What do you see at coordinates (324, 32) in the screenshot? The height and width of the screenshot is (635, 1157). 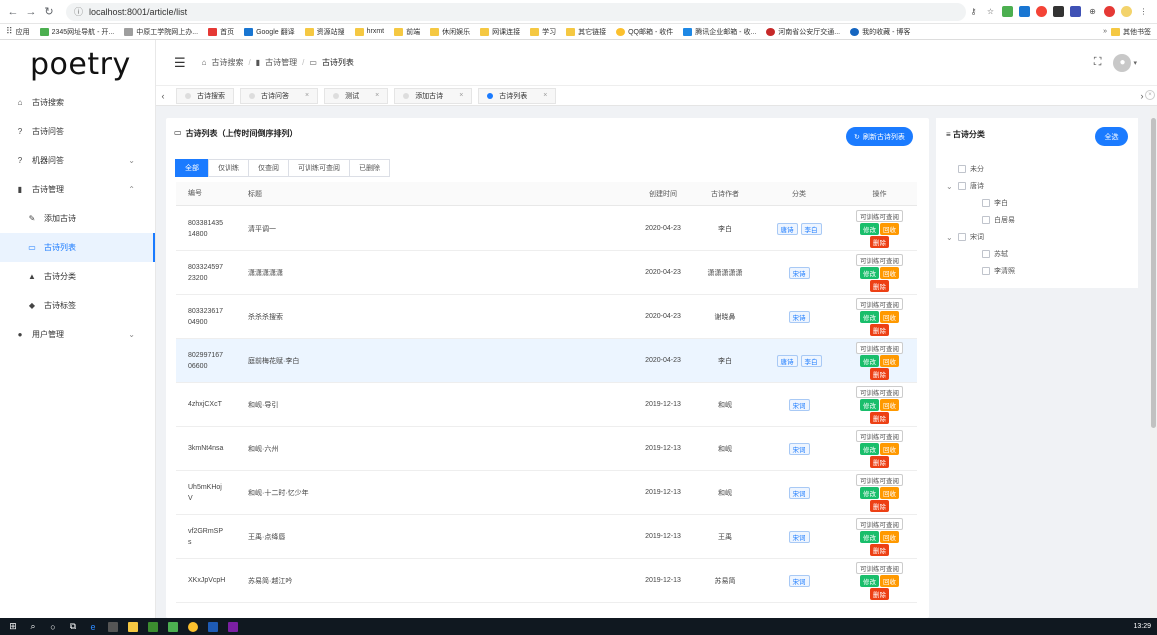 I see `bookmark: 资源站搜` at bounding box center [324, 32].